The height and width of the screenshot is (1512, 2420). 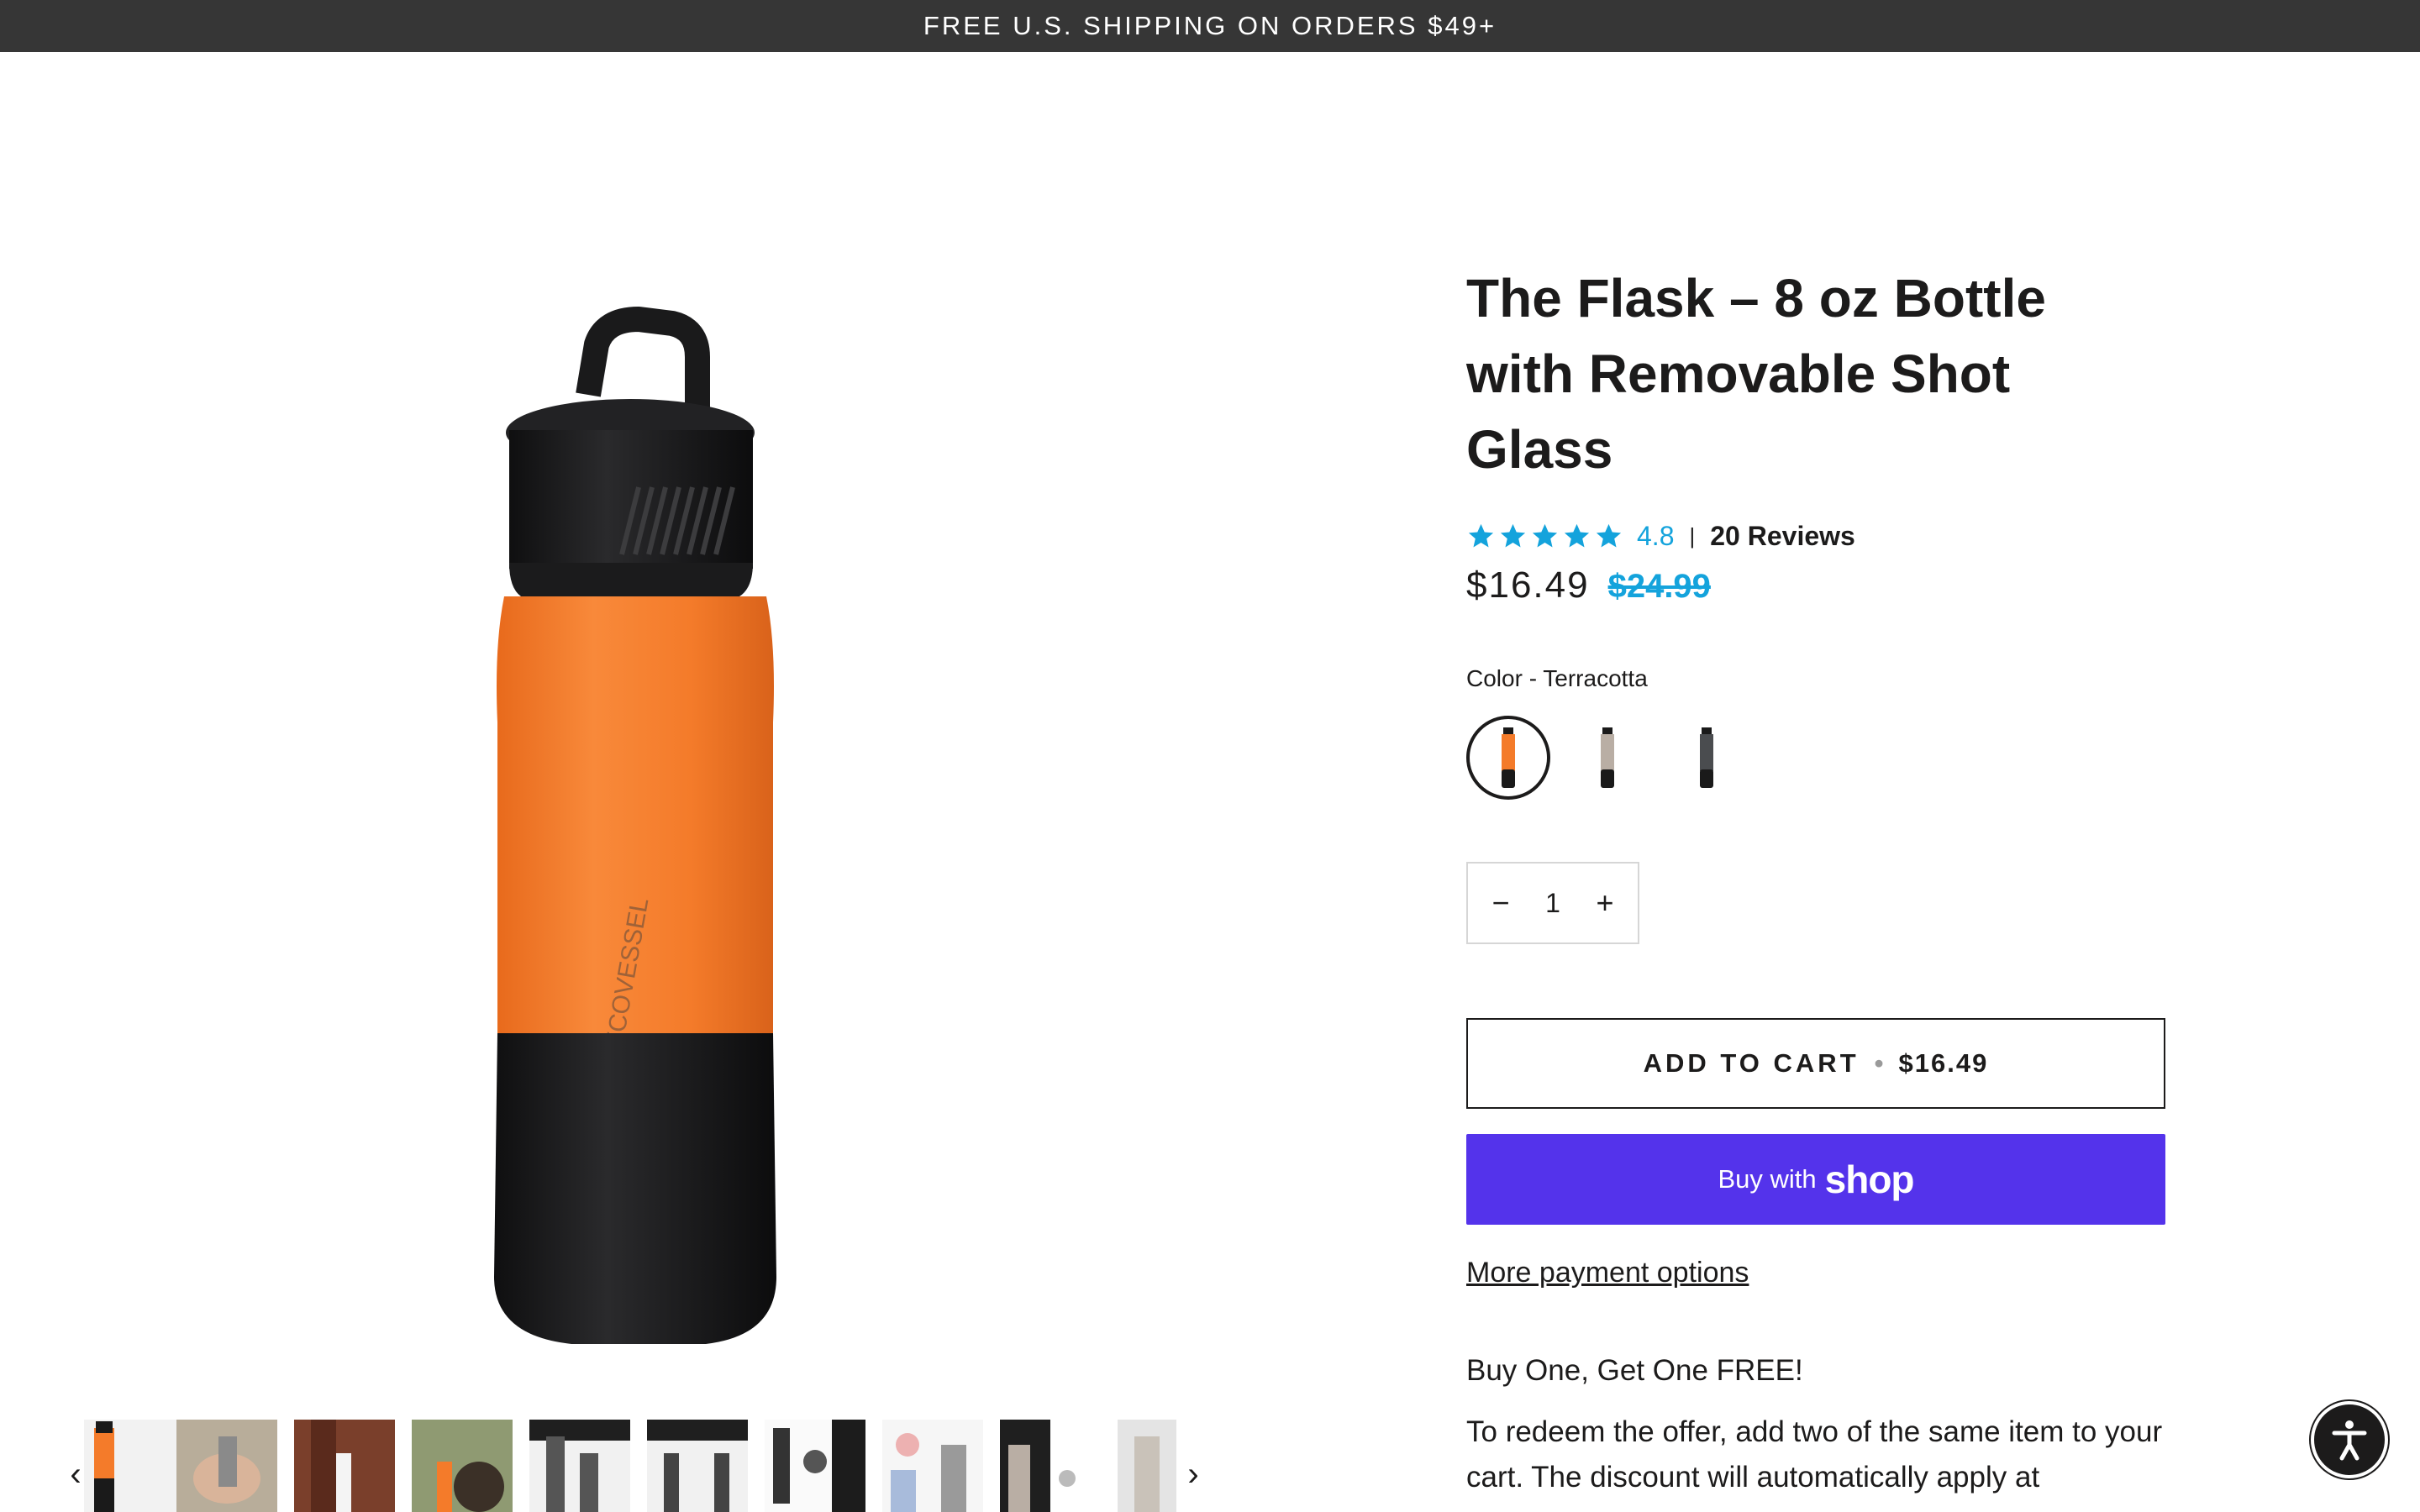 I want to click on more-payment-options-link: More payment options, so click(x=1607, y=1273).